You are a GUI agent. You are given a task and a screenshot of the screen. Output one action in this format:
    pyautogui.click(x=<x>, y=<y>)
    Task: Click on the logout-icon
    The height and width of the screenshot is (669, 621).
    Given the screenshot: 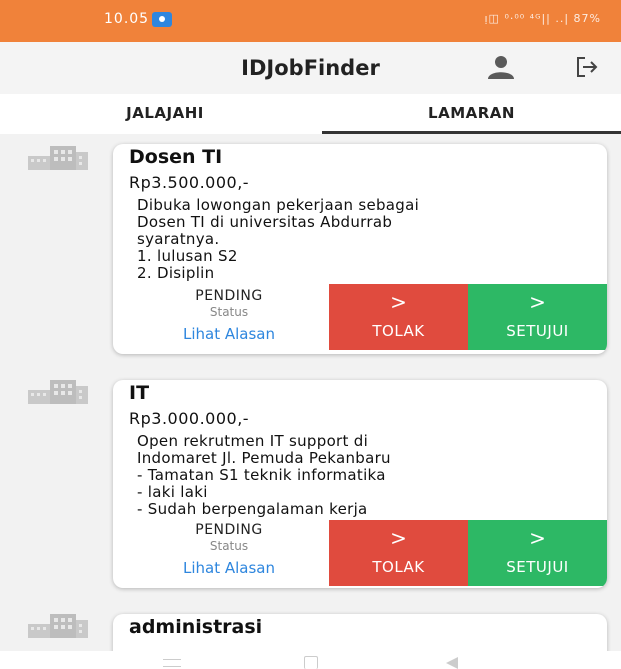 What is the action you would take?
    pyautogui.click(x=587, y=67)
    